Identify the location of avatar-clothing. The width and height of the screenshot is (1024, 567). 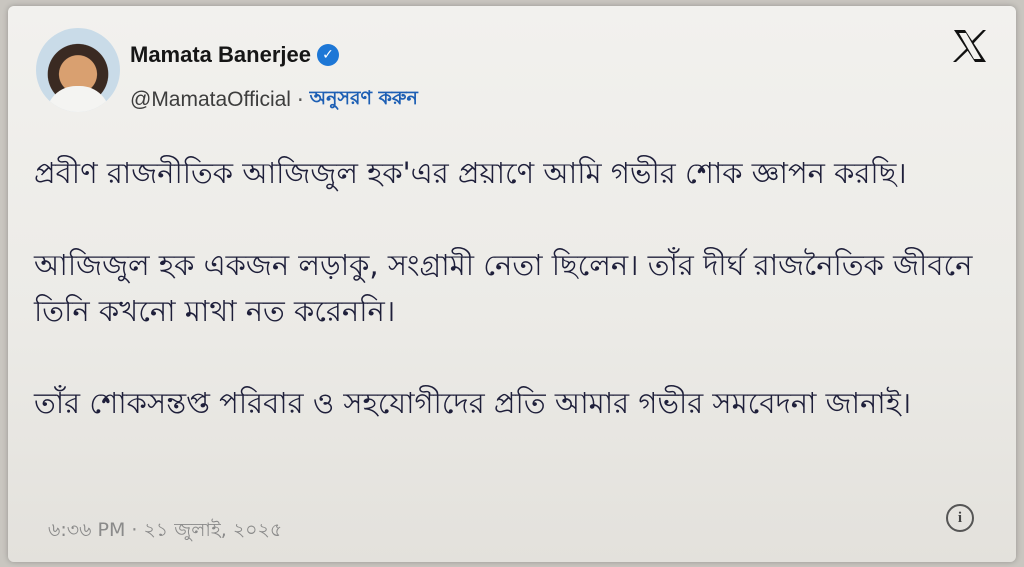
(78, 99).